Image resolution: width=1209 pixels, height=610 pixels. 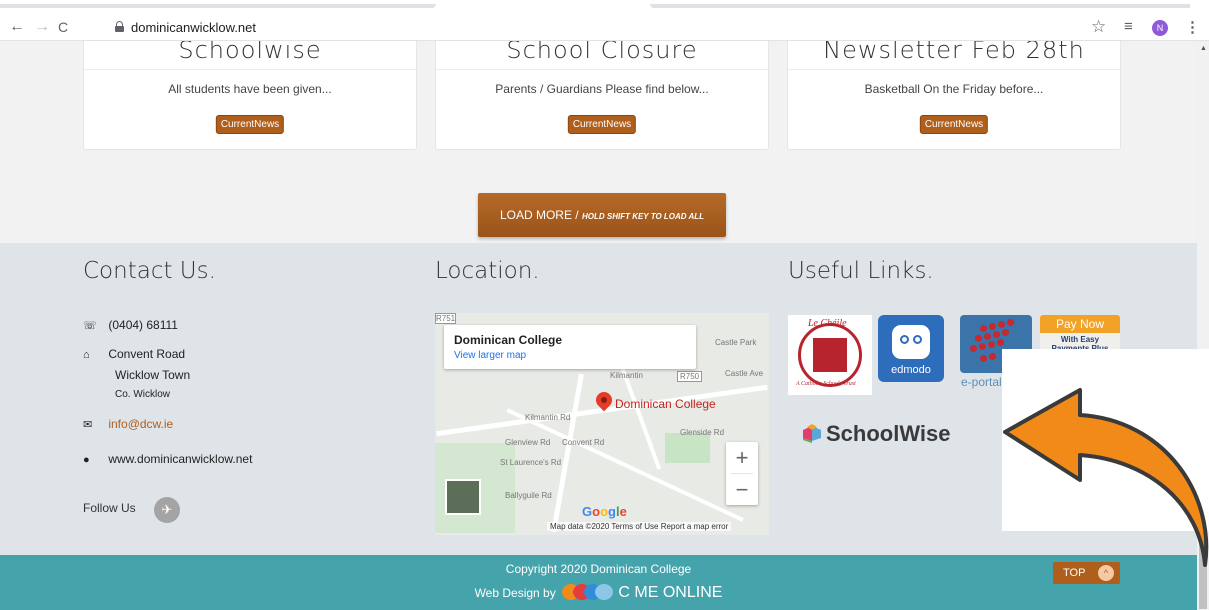 I want to click on scroll-up-icon: ▲, so click(x=1203, y=48).